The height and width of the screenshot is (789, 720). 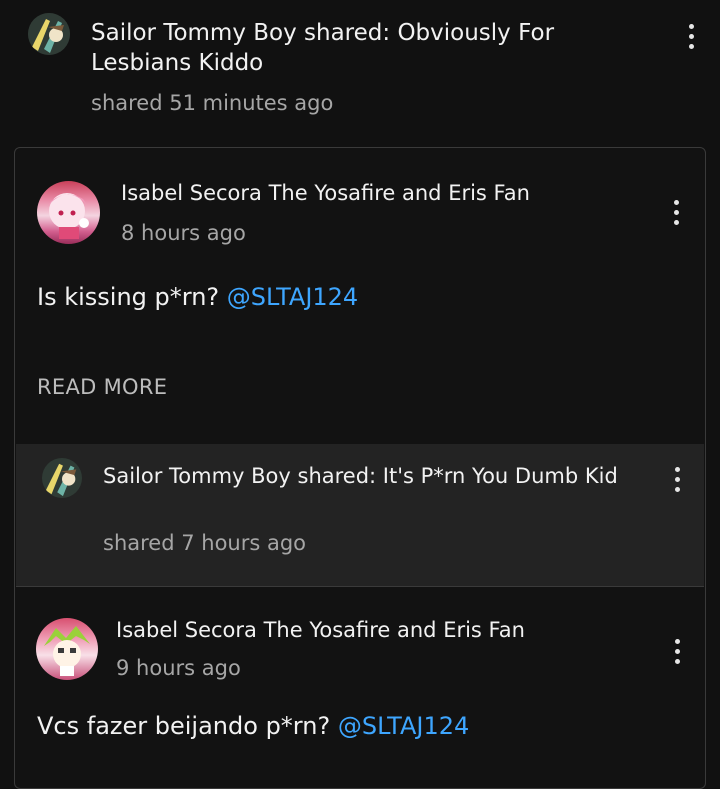 I want to click on green-haired-avatar-icon, so click(x=67, y=649).